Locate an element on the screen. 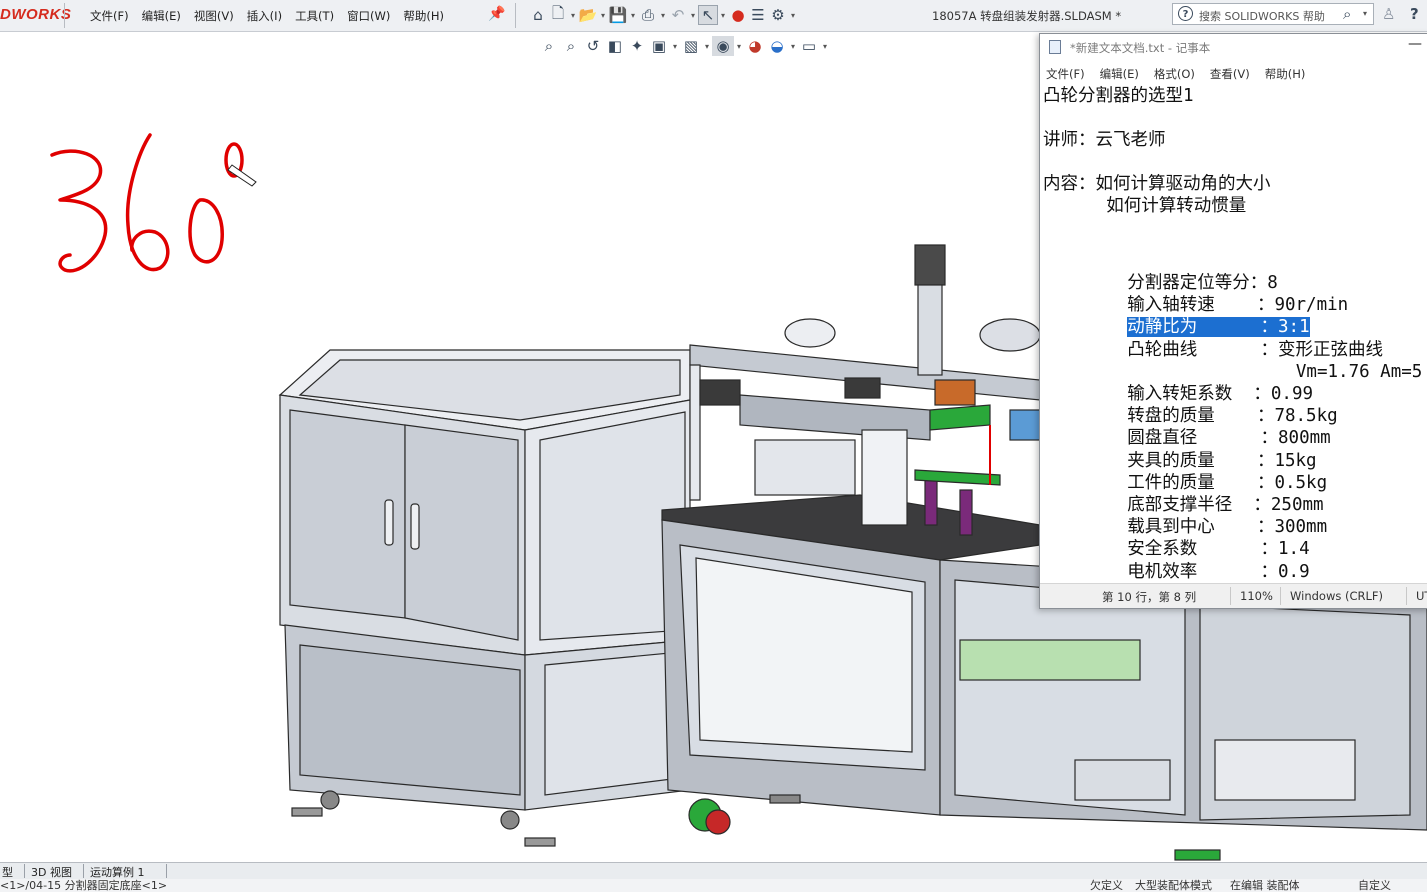 Image resolution: width=1427 pixels, height=892 pixels. print-icon: ⎙ is located at coordinates (648, 15).